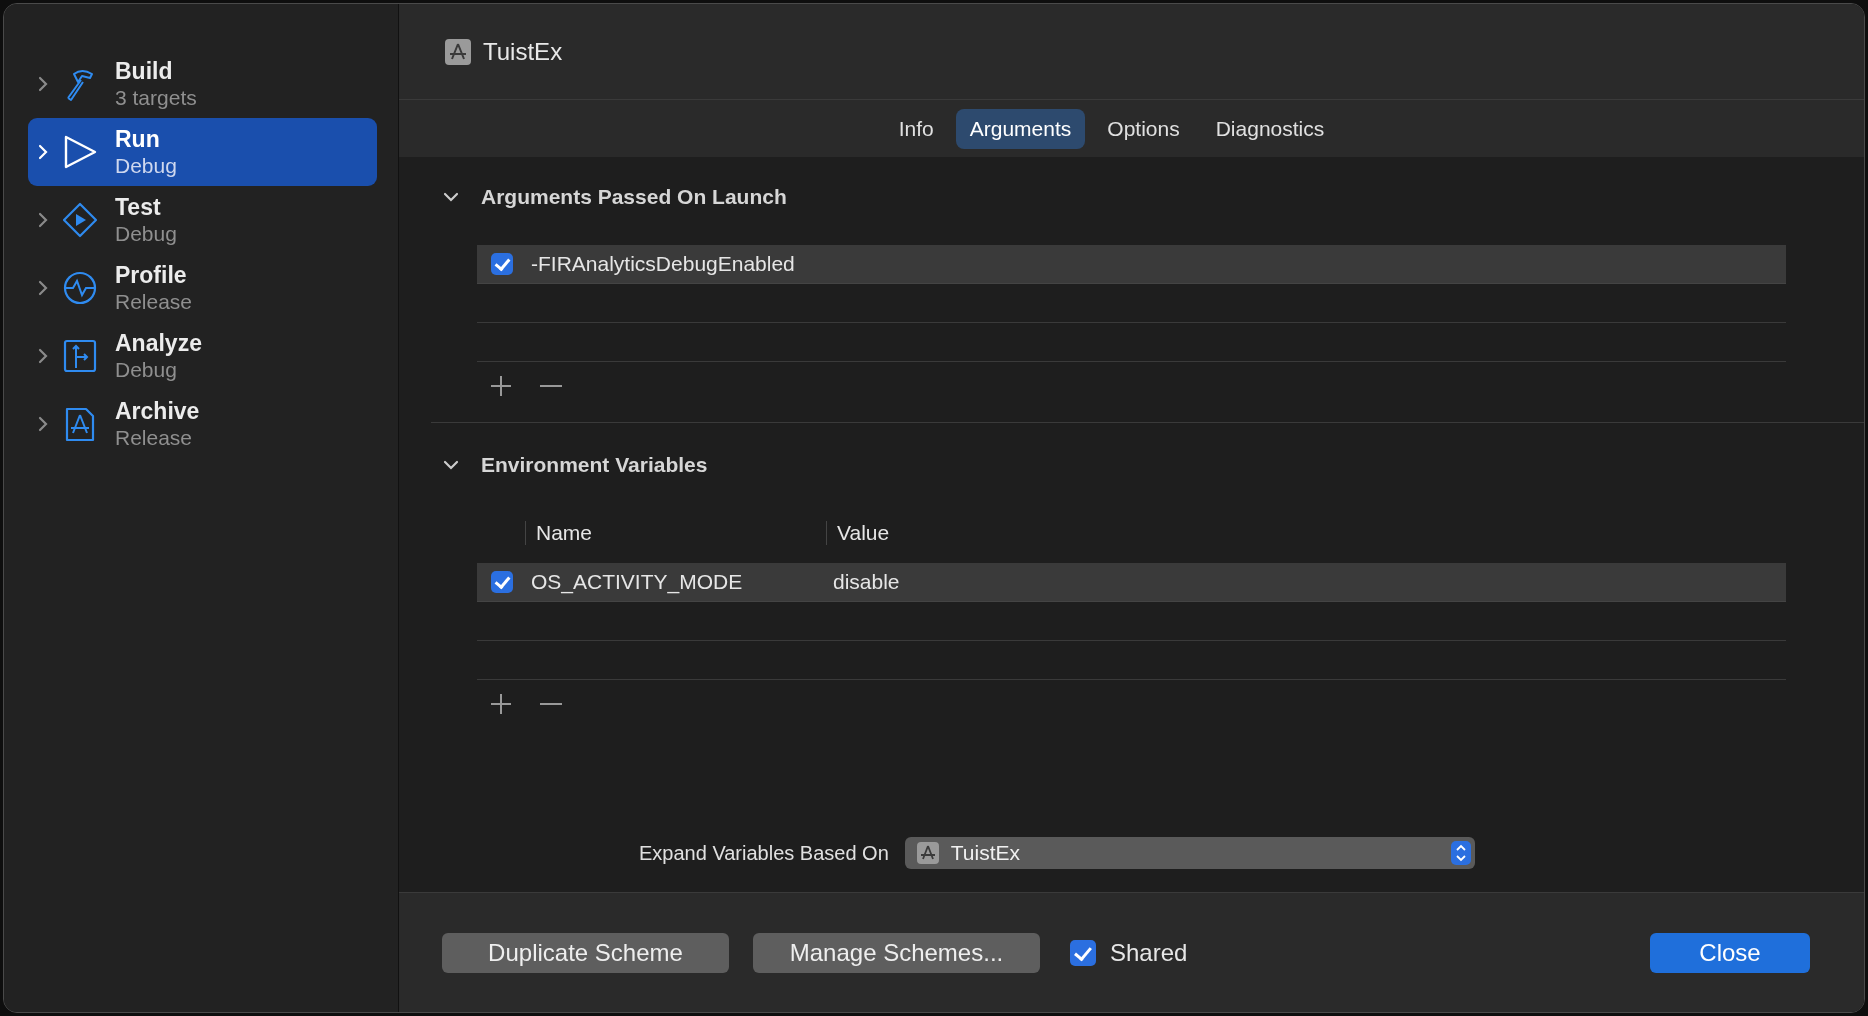 This screenshot has height=1016, width=1868. I want to click on variable-row: OS_ACTIVITY_MODE disable, so click(1131, 582).